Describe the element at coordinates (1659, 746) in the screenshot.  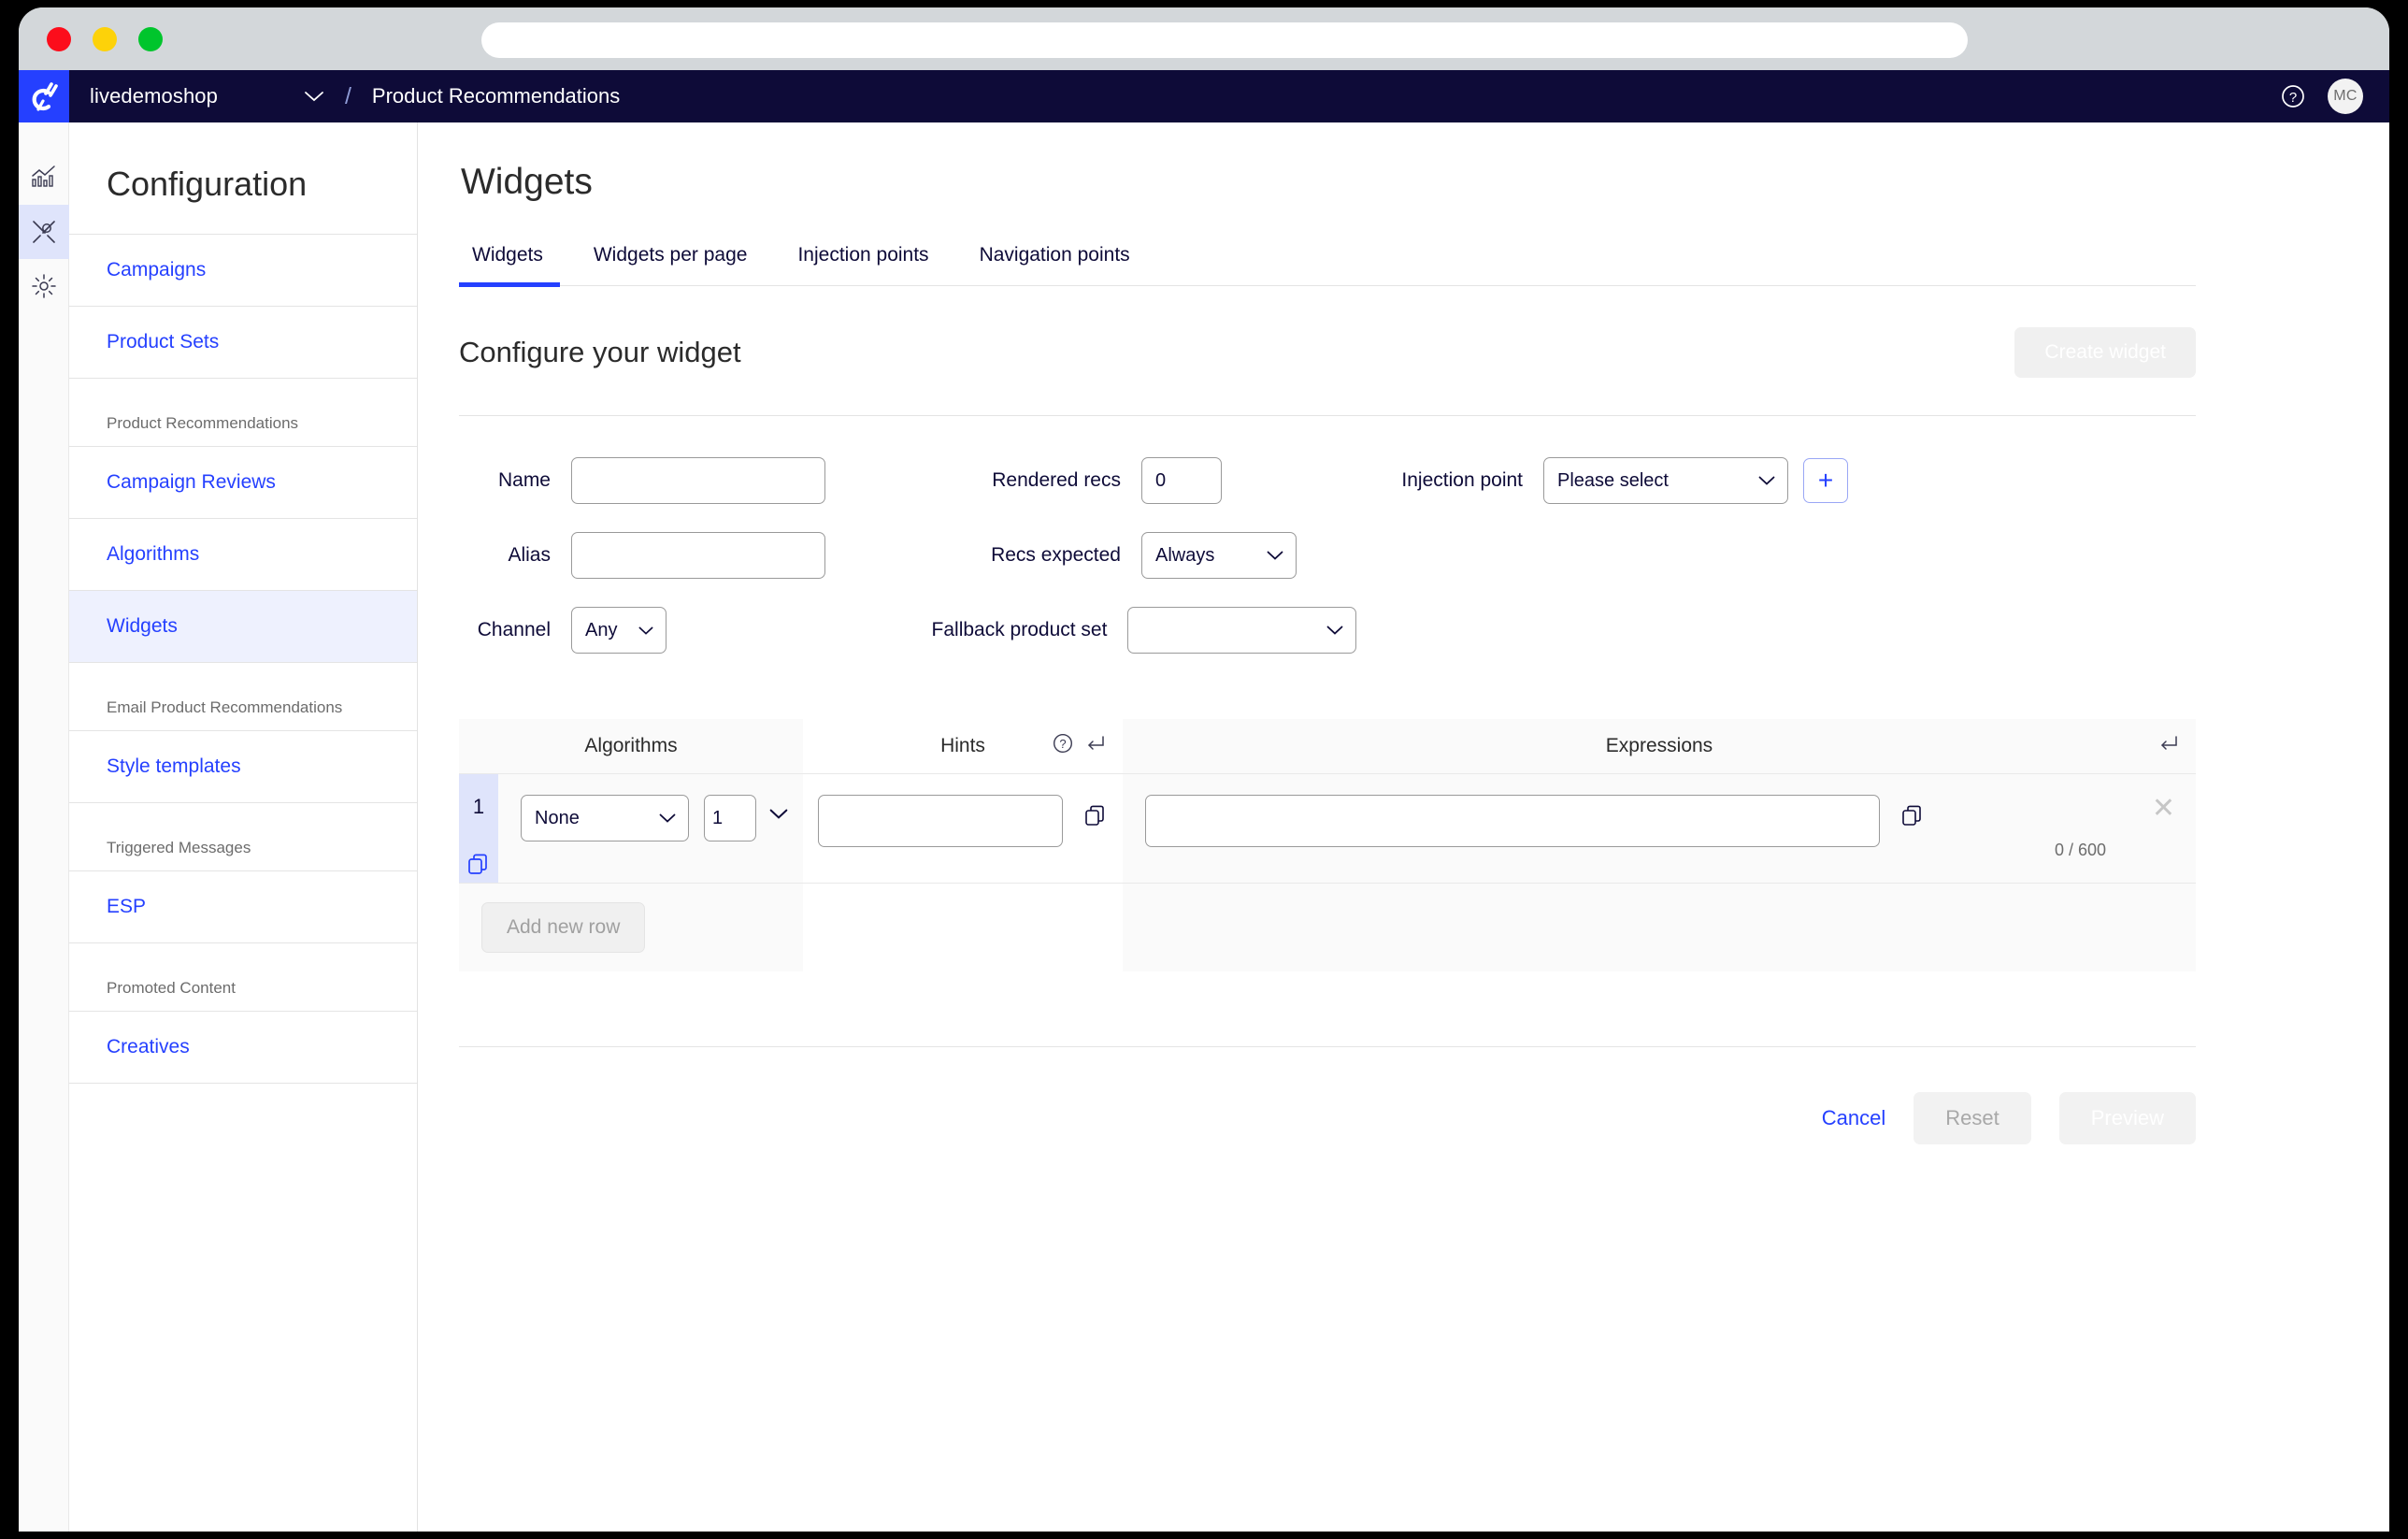
I see `column-header-expressions: Expressions` at that location.